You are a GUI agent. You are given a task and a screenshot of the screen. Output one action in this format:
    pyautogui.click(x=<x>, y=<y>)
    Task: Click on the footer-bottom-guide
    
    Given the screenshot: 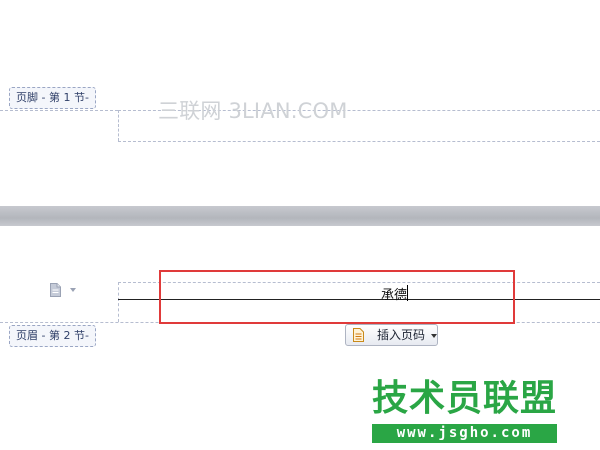 What is the action you would take?
    pyautogui.click(x=359, y=141)
    